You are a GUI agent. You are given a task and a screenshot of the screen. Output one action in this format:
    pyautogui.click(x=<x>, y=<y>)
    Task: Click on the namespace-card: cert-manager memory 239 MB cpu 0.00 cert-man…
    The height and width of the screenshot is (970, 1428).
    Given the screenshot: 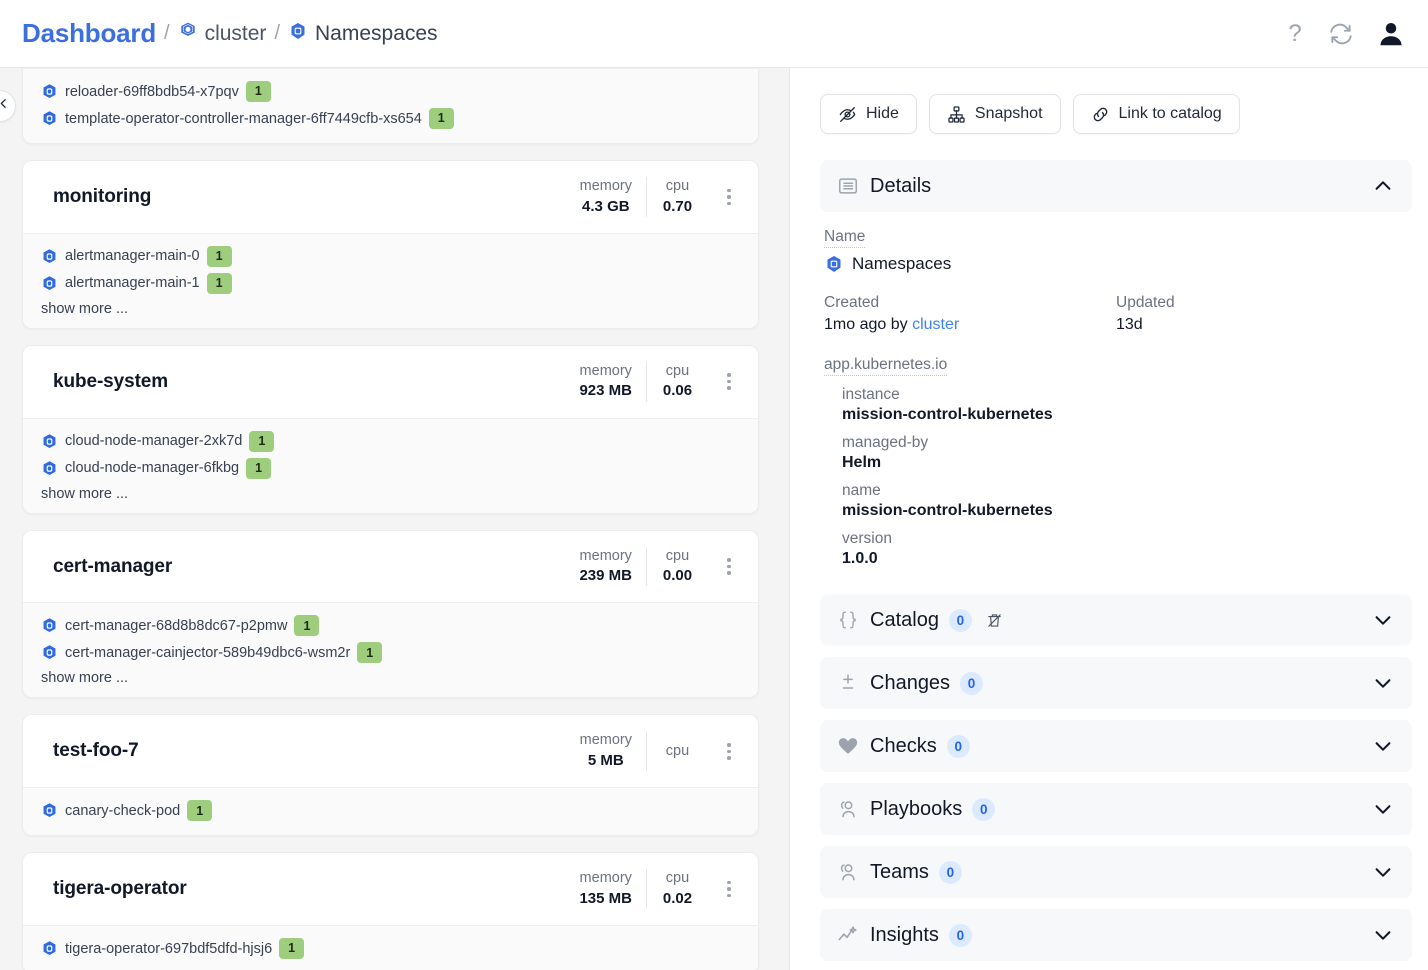 What is the action you would take?
    pyautogui.click(x=390, y=614)
    